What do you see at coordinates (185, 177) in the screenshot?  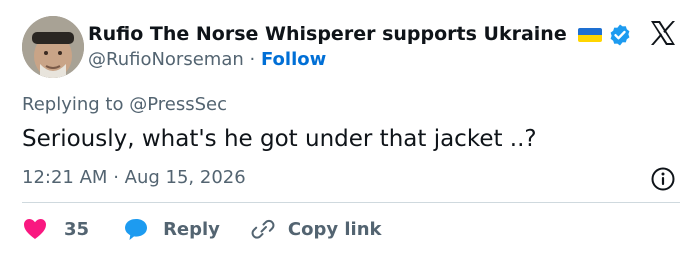 I see `tweet-date: Aug 15, 2026` at bounding box center [185, 177].